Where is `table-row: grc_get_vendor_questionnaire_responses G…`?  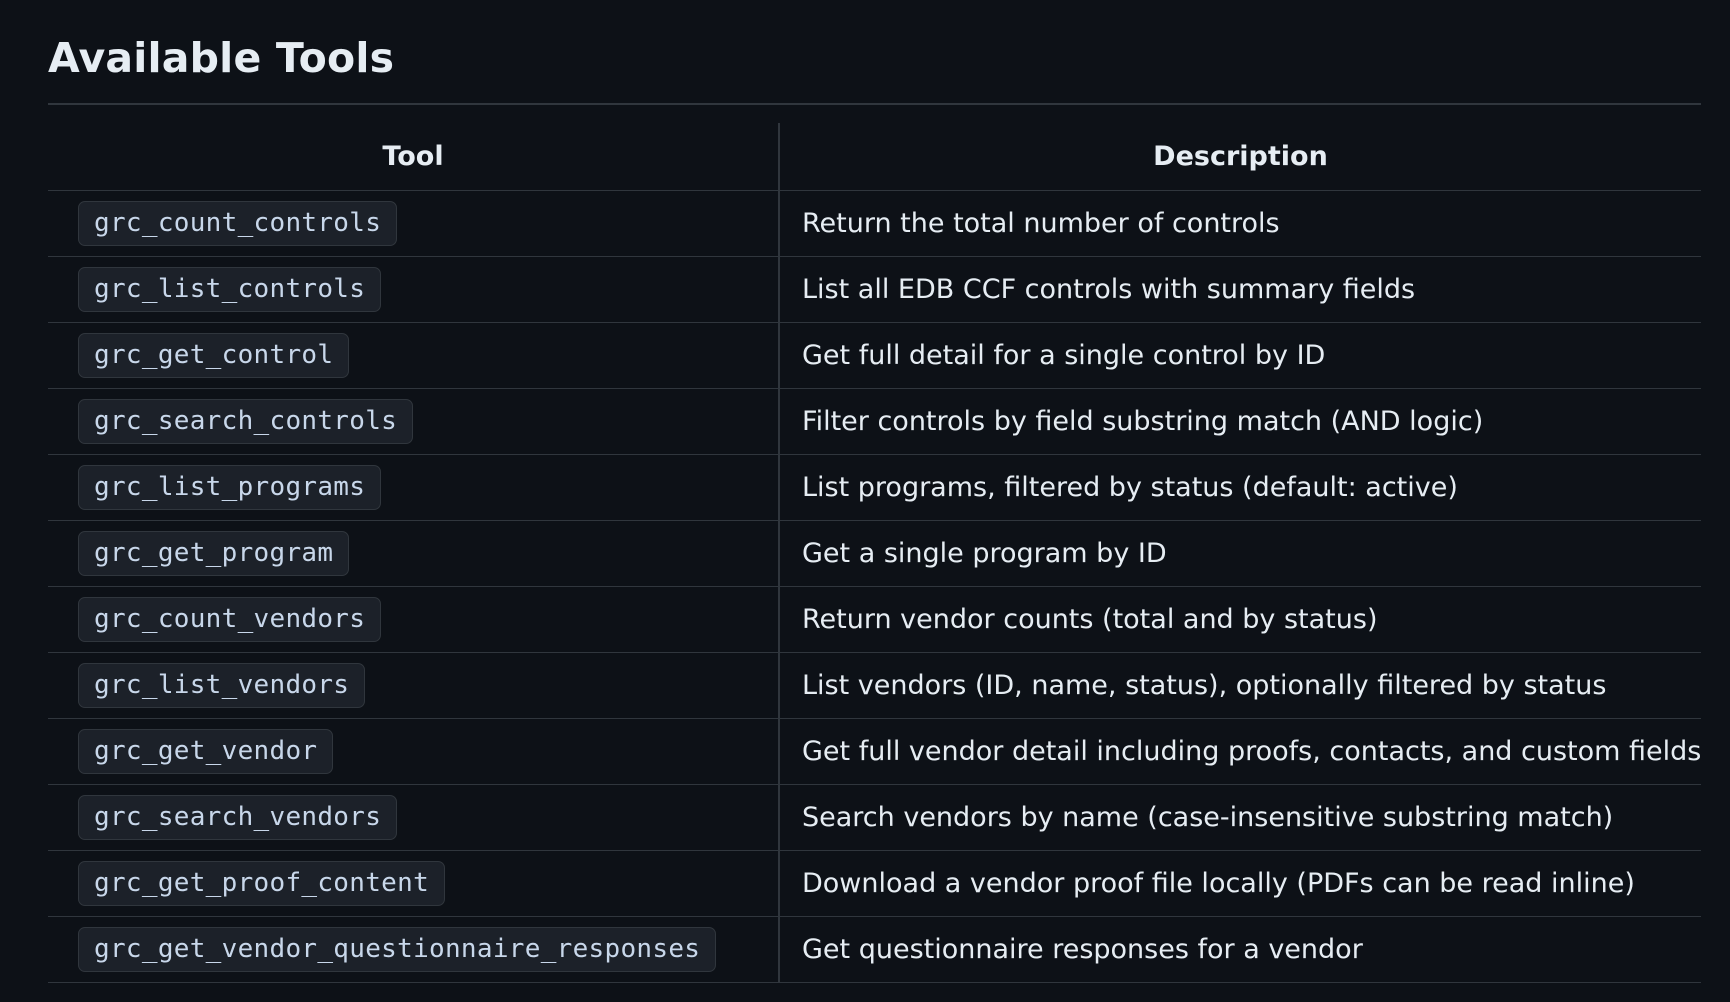 table-row: grc_get_vendor_questionnaire_responses G… is located at coordinates (874, 949).